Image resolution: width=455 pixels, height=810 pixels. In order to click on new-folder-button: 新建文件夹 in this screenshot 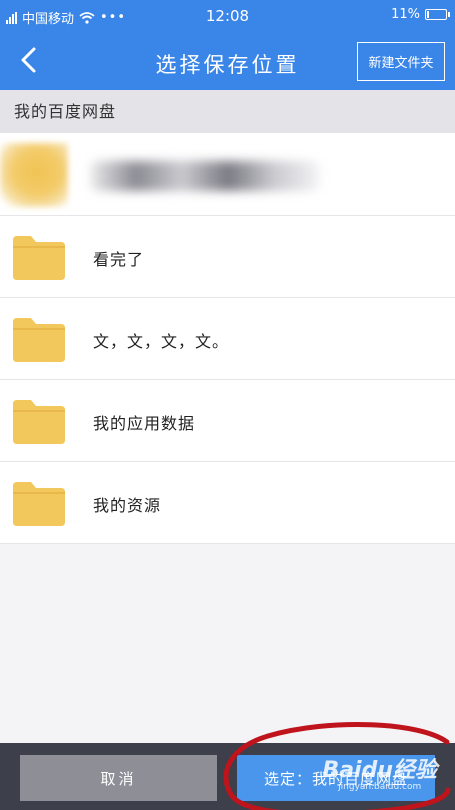, I will do `click(401, 61)`.